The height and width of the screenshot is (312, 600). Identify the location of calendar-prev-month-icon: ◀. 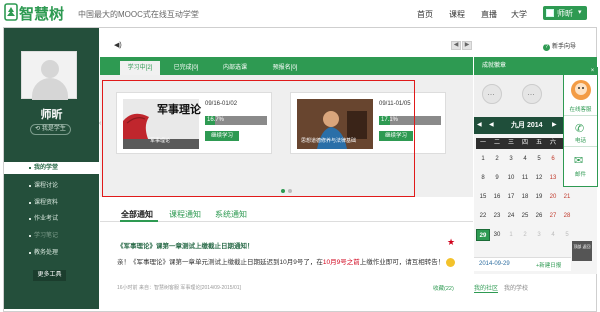
(491, 124).